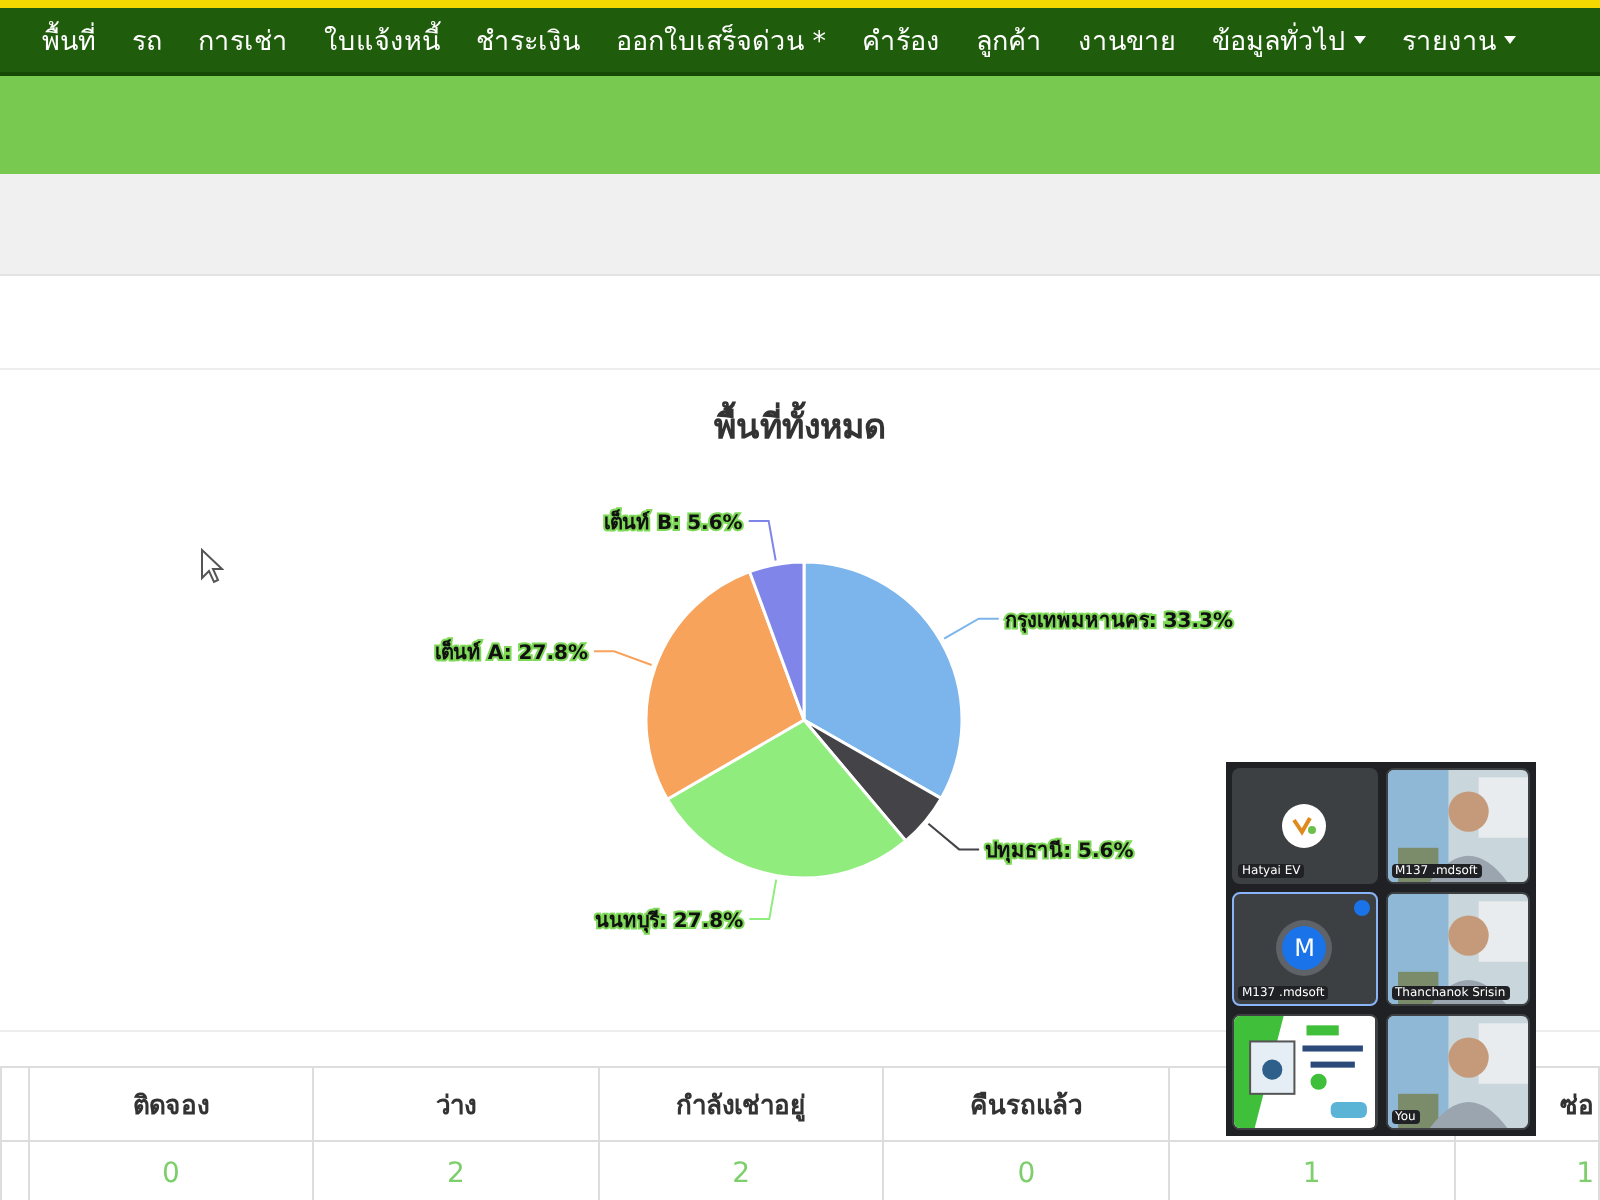 The width and height of the screenshot is (1600, 1200). Describe the element at coordinates (741, 1104) in the screenshot. I see `column-header: กำลังเช่าอยู่` at that location.